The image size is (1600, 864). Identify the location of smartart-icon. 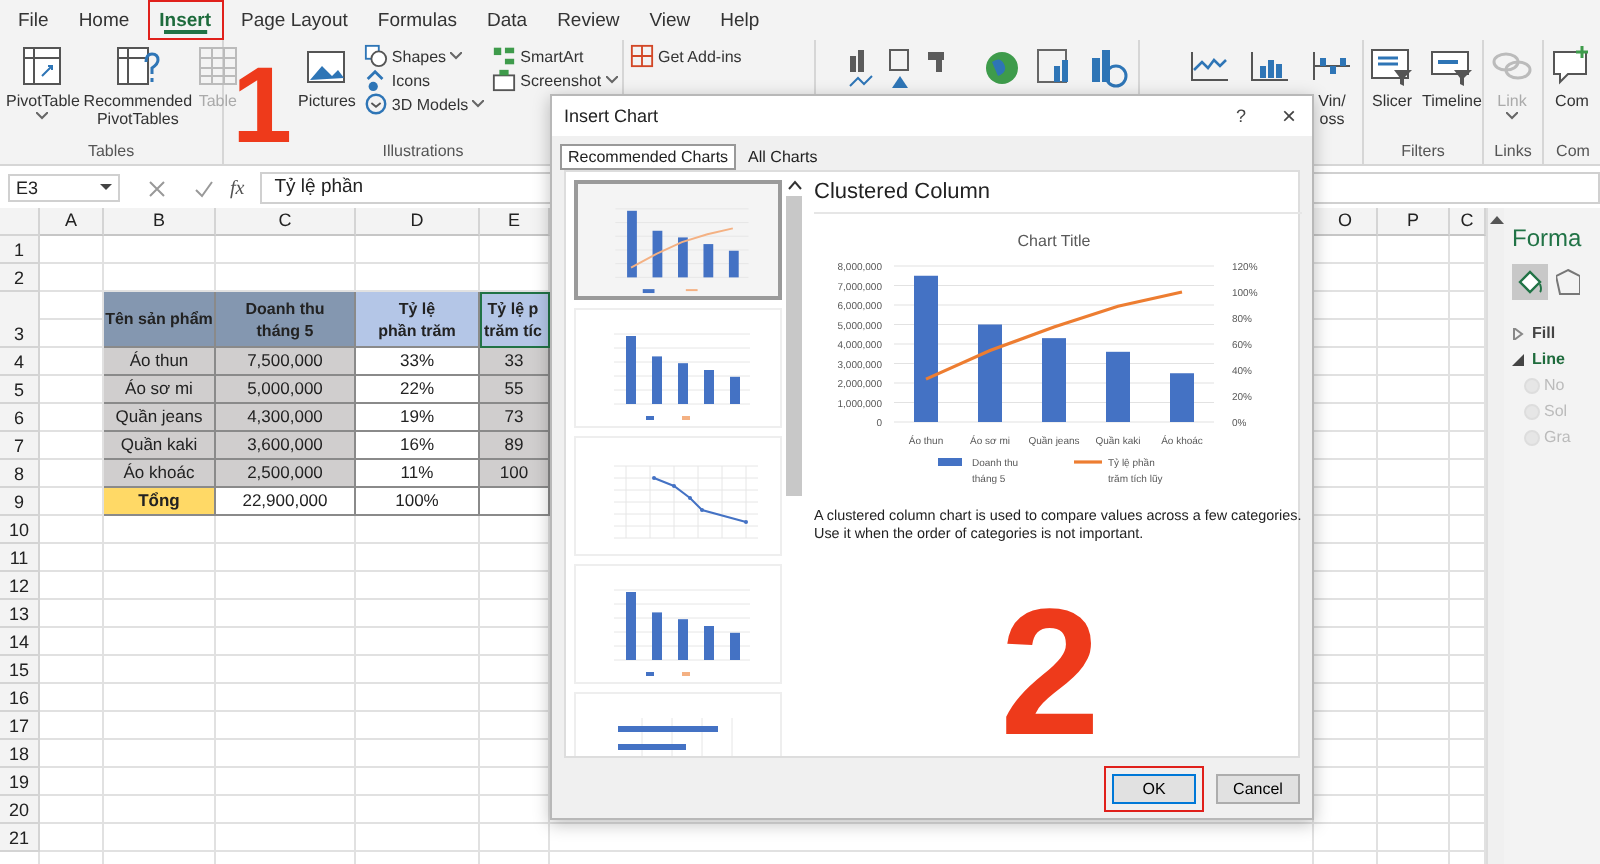
(504, 56).